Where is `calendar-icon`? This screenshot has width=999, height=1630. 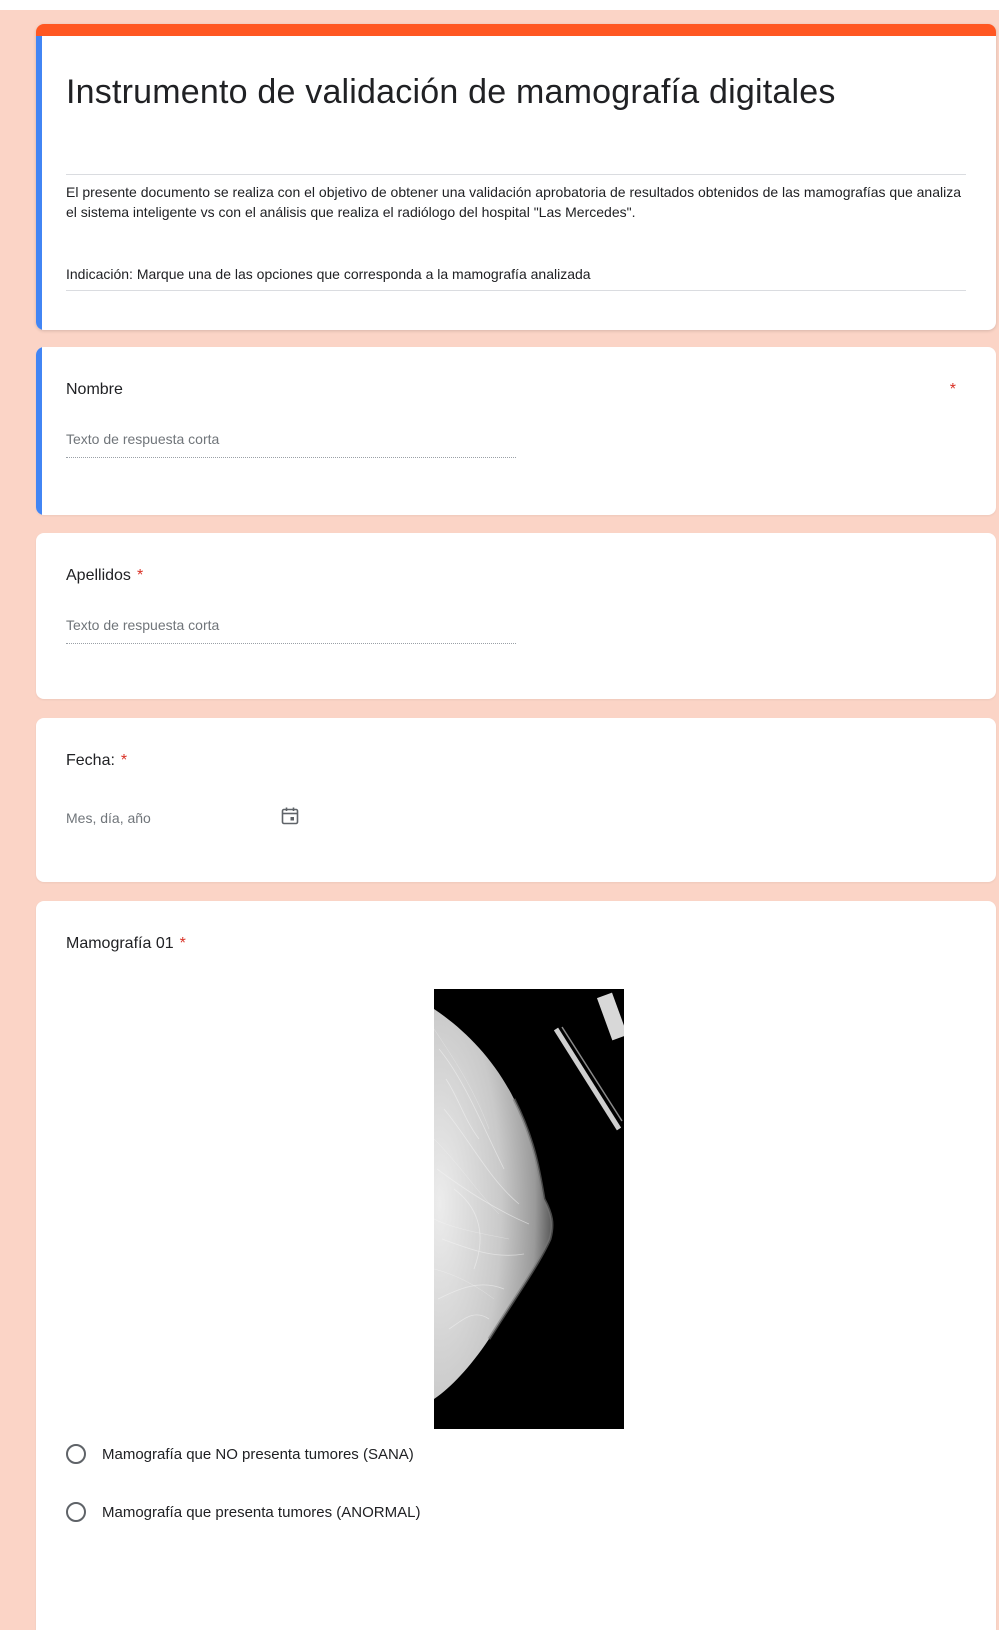 calendar-icon is located at coordinates (290, 816).